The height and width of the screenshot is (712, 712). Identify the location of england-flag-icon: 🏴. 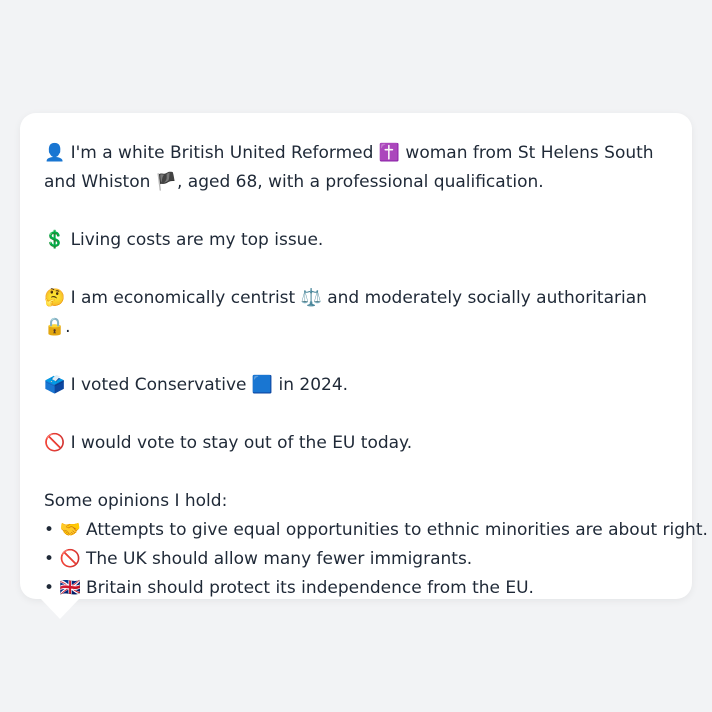
(166, 182).